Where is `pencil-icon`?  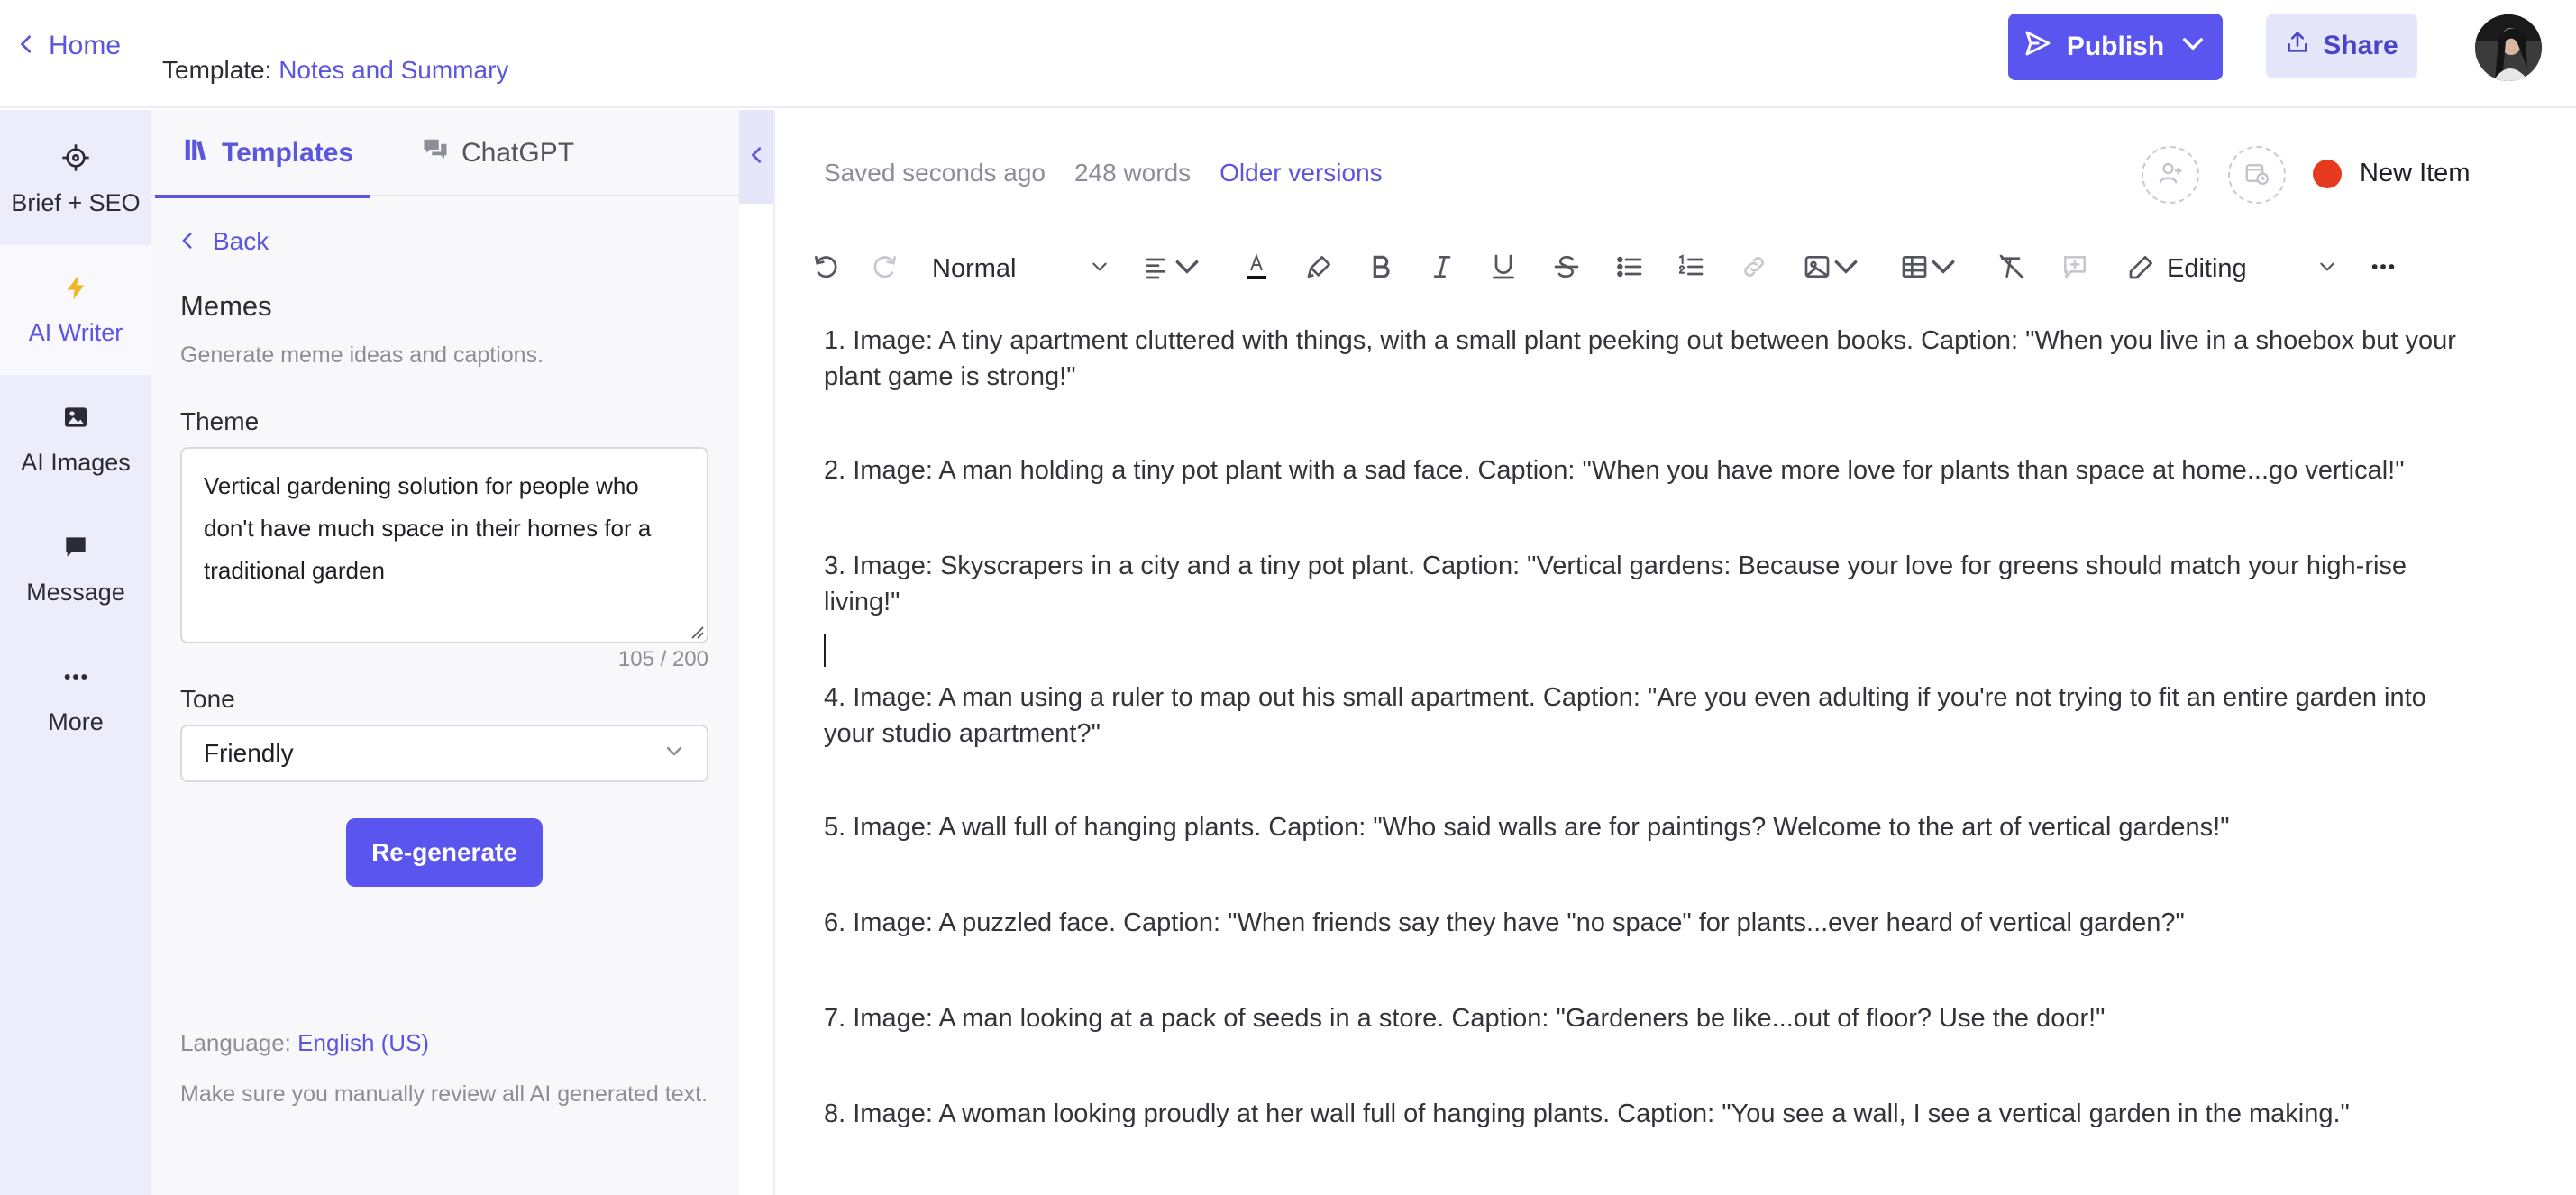
pencil-icon is located at coordinates (2141, 269).